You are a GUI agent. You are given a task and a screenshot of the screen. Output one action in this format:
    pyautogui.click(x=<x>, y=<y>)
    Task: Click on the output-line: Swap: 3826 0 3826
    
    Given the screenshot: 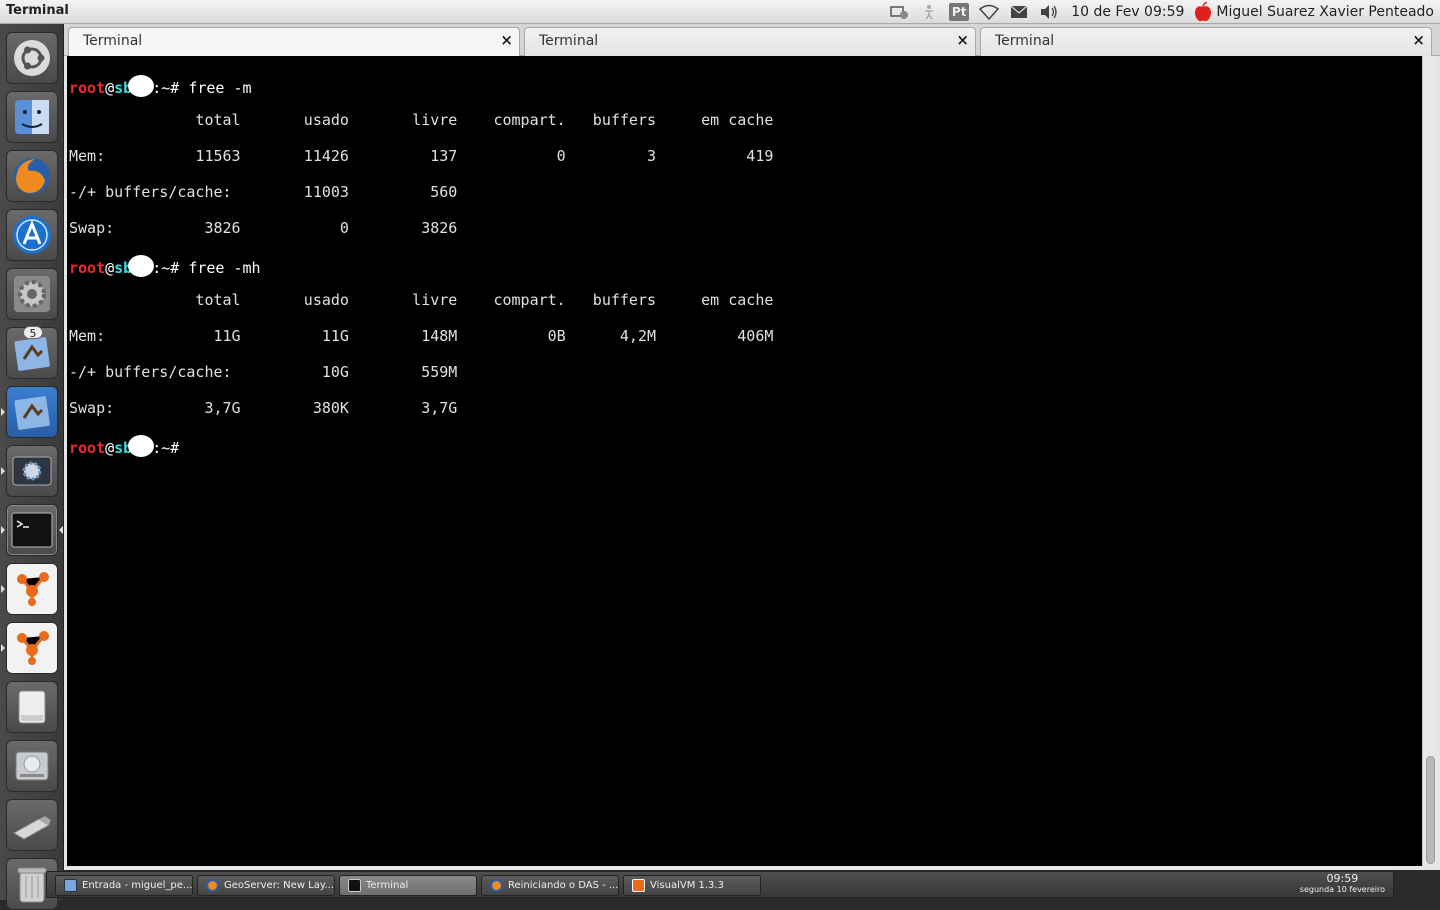 What is the action you would take?
    pyautogui.click(x=263, y=228)
    